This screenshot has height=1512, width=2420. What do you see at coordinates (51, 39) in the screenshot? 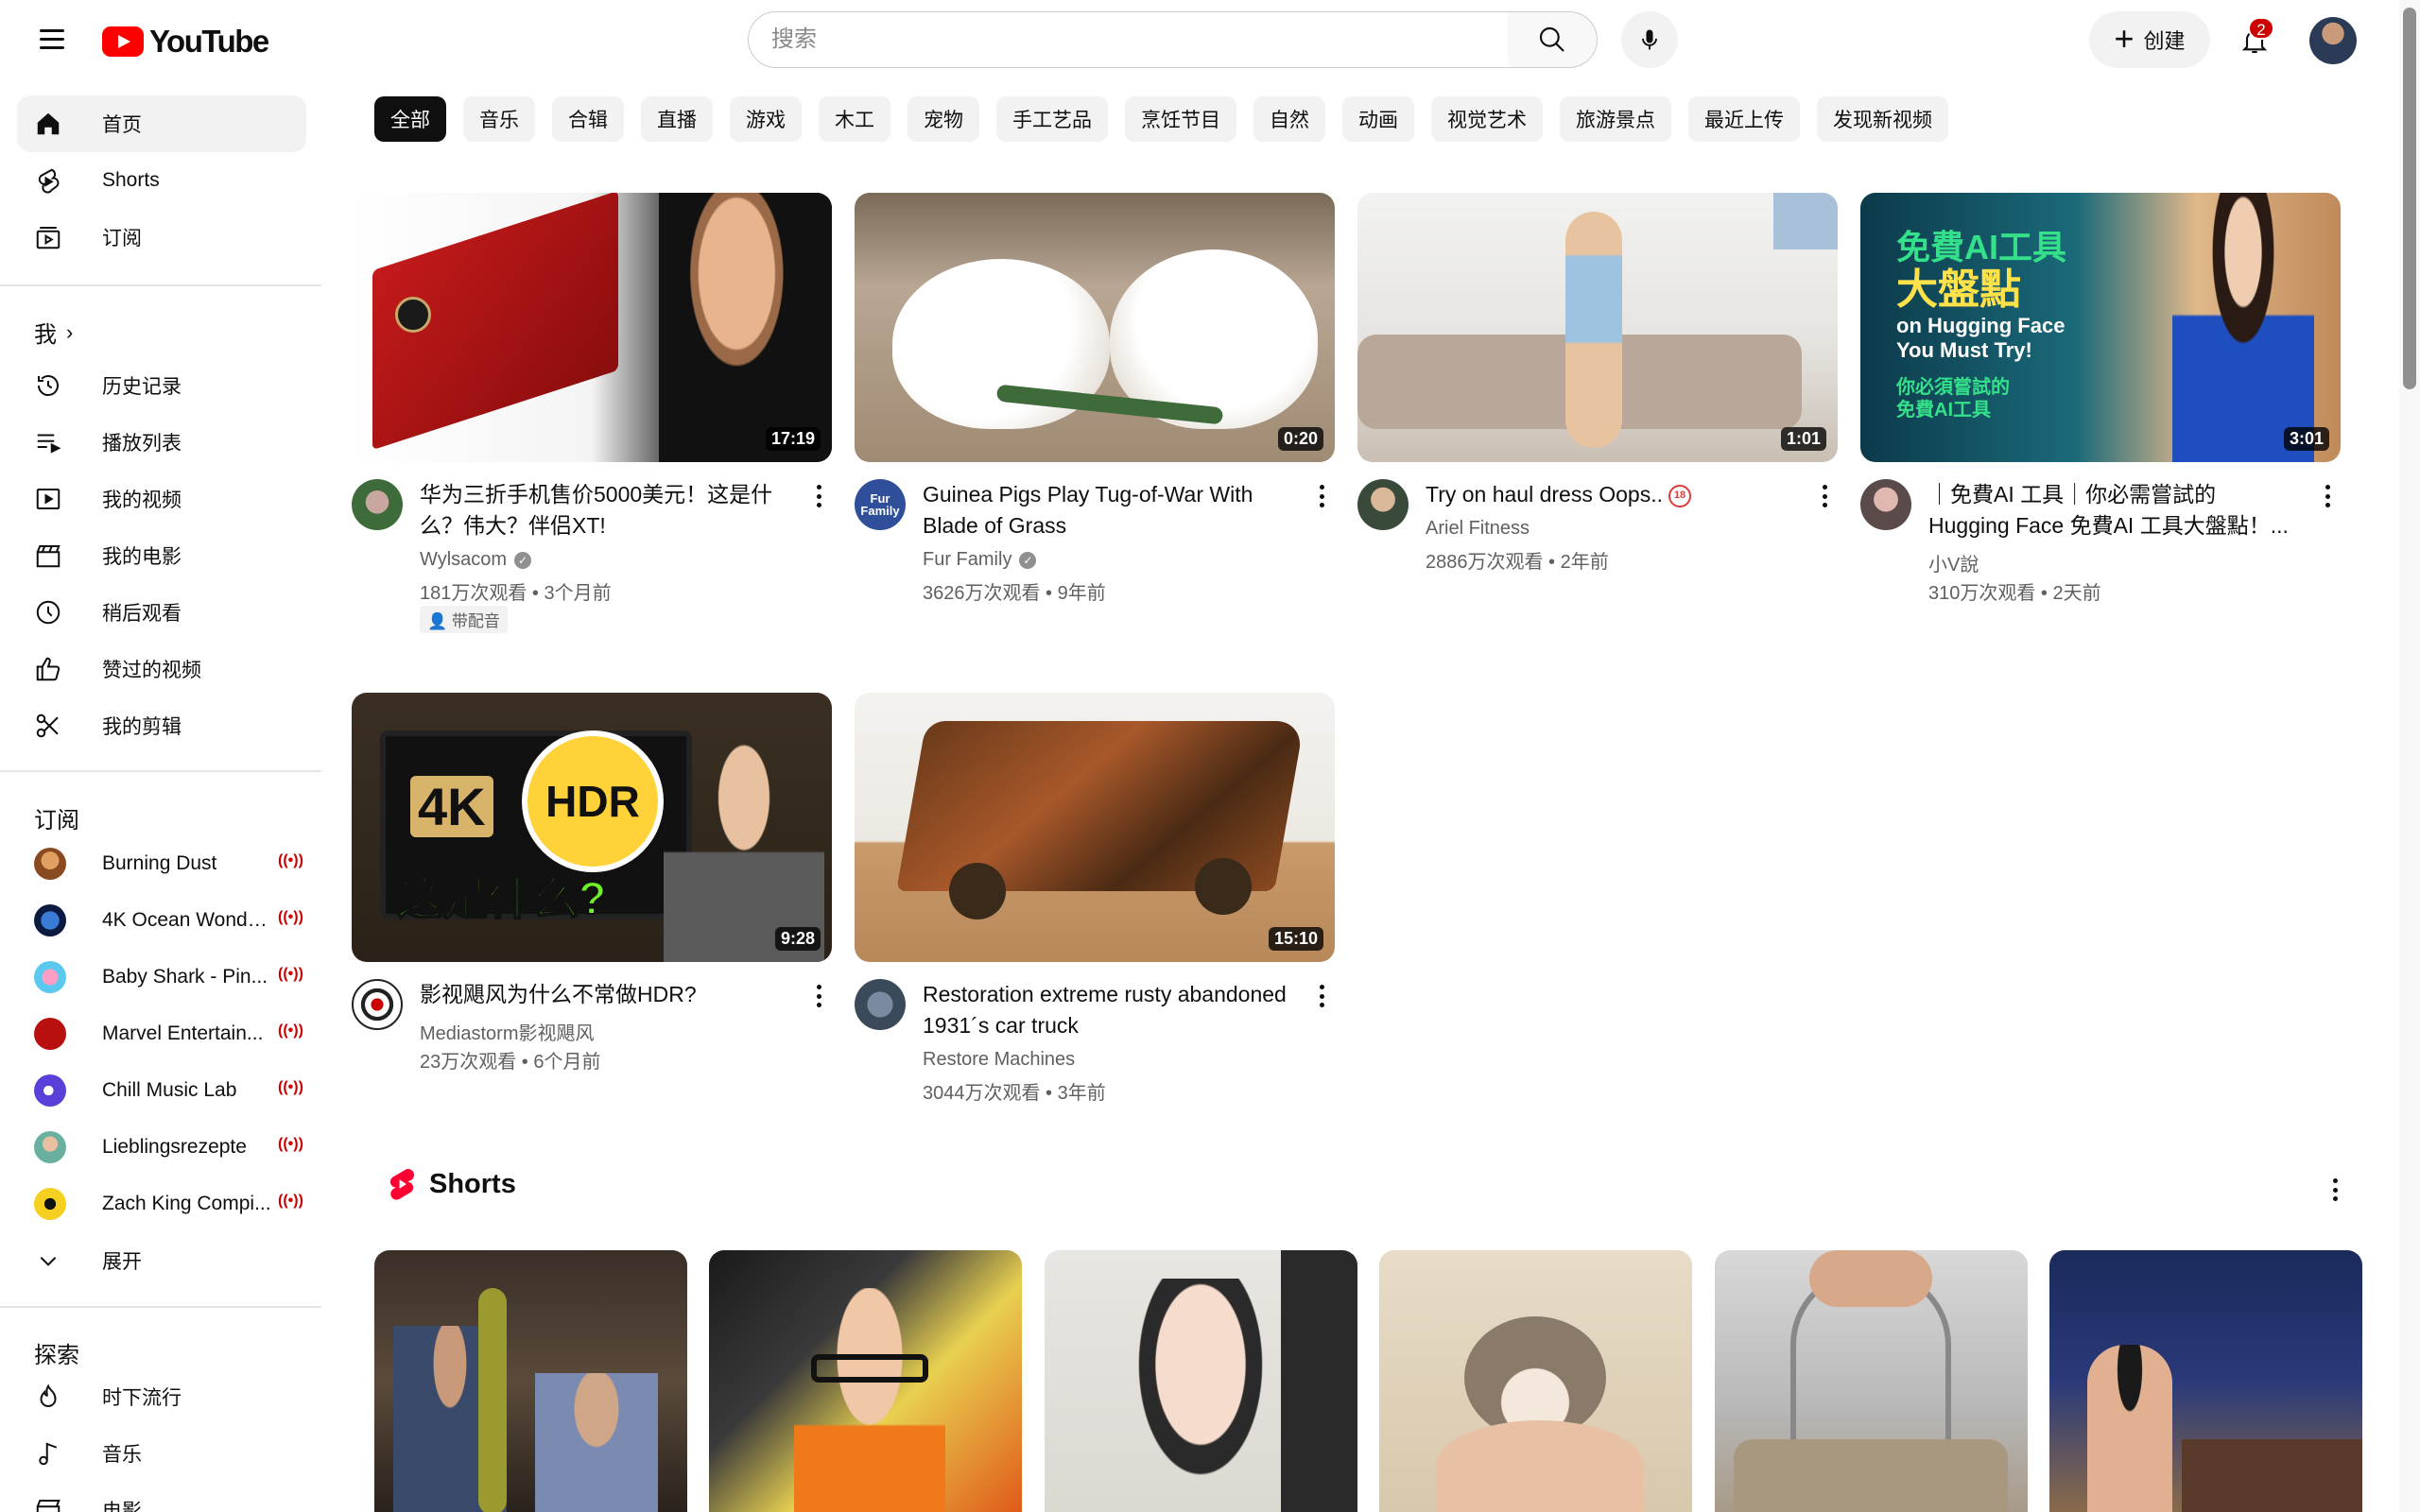
I see `menu-icon` at bounding box center [51, 39].